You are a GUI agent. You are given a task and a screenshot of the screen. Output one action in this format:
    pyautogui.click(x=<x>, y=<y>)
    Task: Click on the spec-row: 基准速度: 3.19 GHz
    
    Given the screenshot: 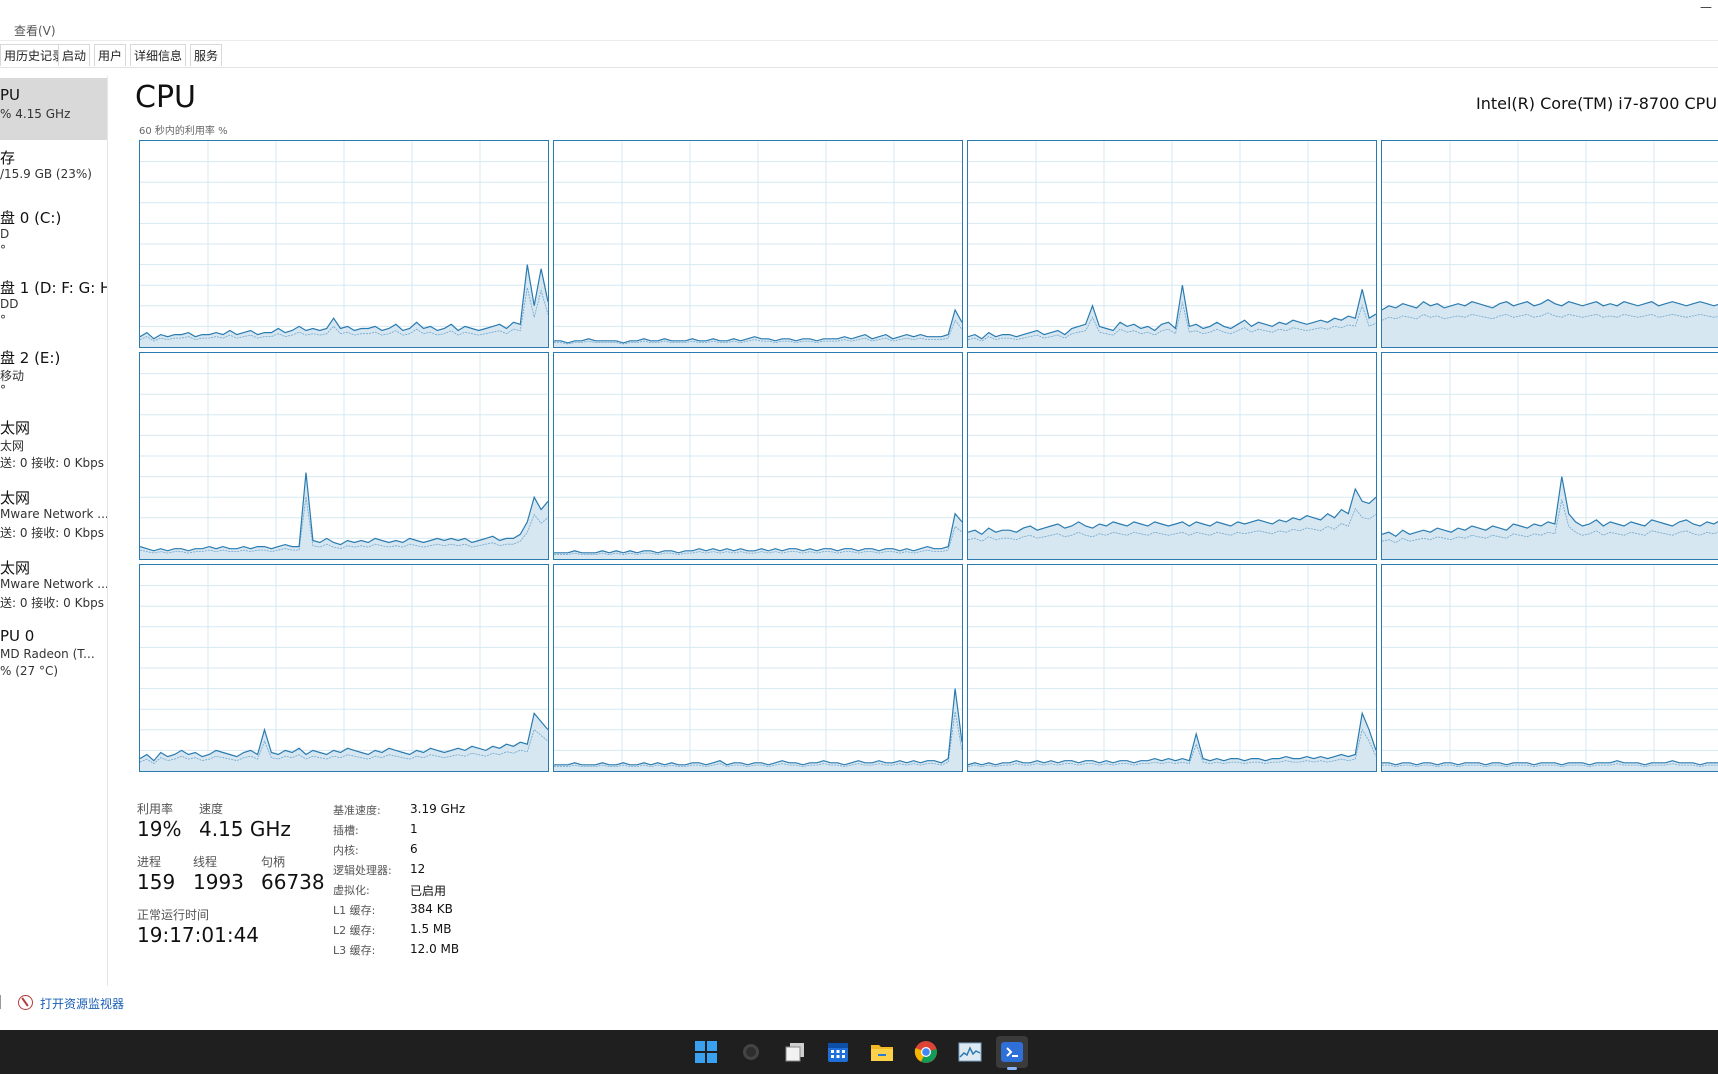 What is the action you would take?
    pyautogui.click(x=433, y=812)
    